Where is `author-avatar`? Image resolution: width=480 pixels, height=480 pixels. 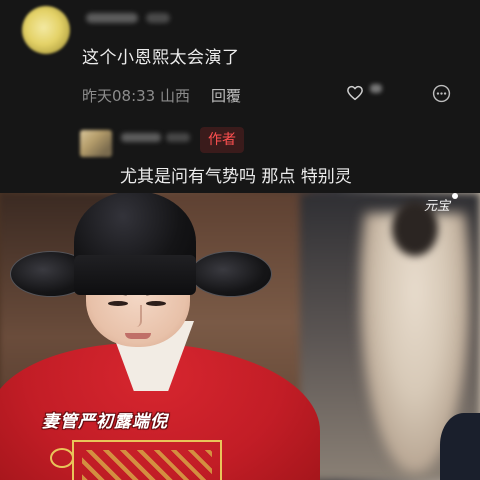 author-avatar is located at coordinates (96, 143).